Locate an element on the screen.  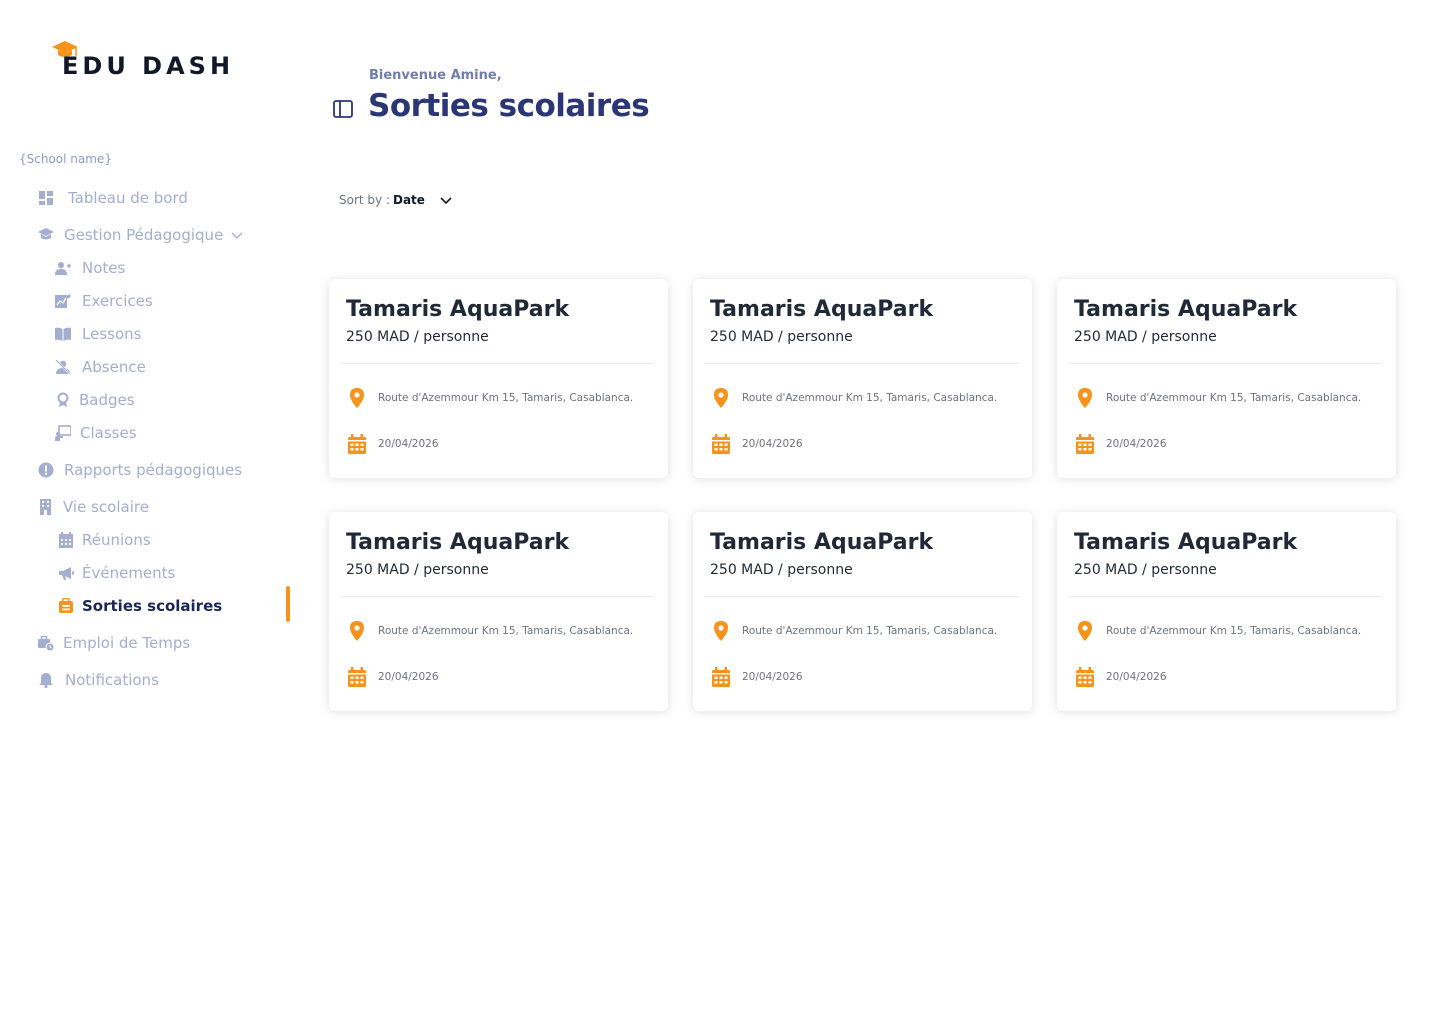
sidebar-item-evenements: Événements is located at coordinates (116, 573).